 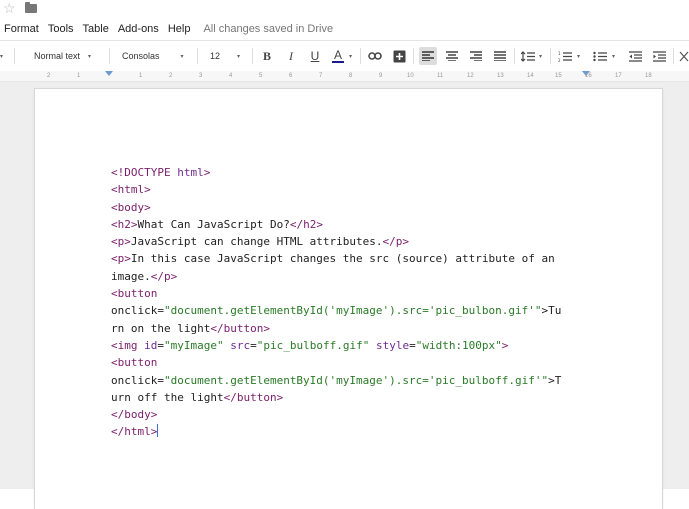 I want to click on align-right-icon, so click(x=476, y=56).